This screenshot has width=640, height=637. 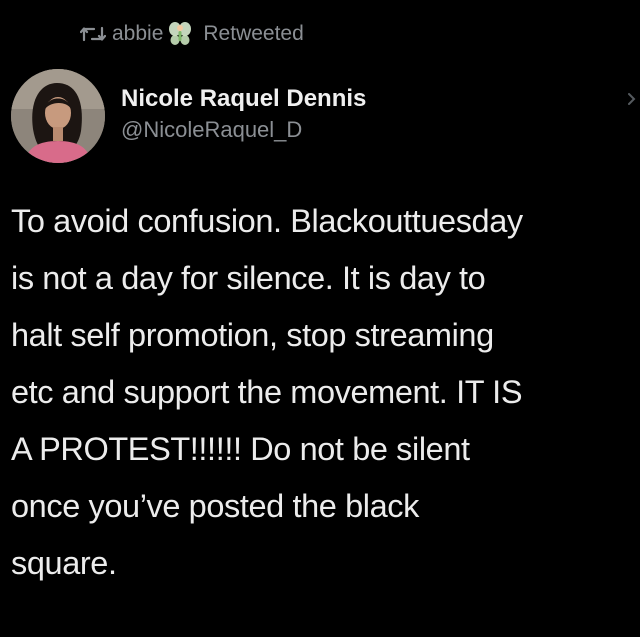 What do you see at coordinates (243, 130) in the screenshot?
I see `author-handle: @NicoleRaquel_D` at bounding box center [243, 130].